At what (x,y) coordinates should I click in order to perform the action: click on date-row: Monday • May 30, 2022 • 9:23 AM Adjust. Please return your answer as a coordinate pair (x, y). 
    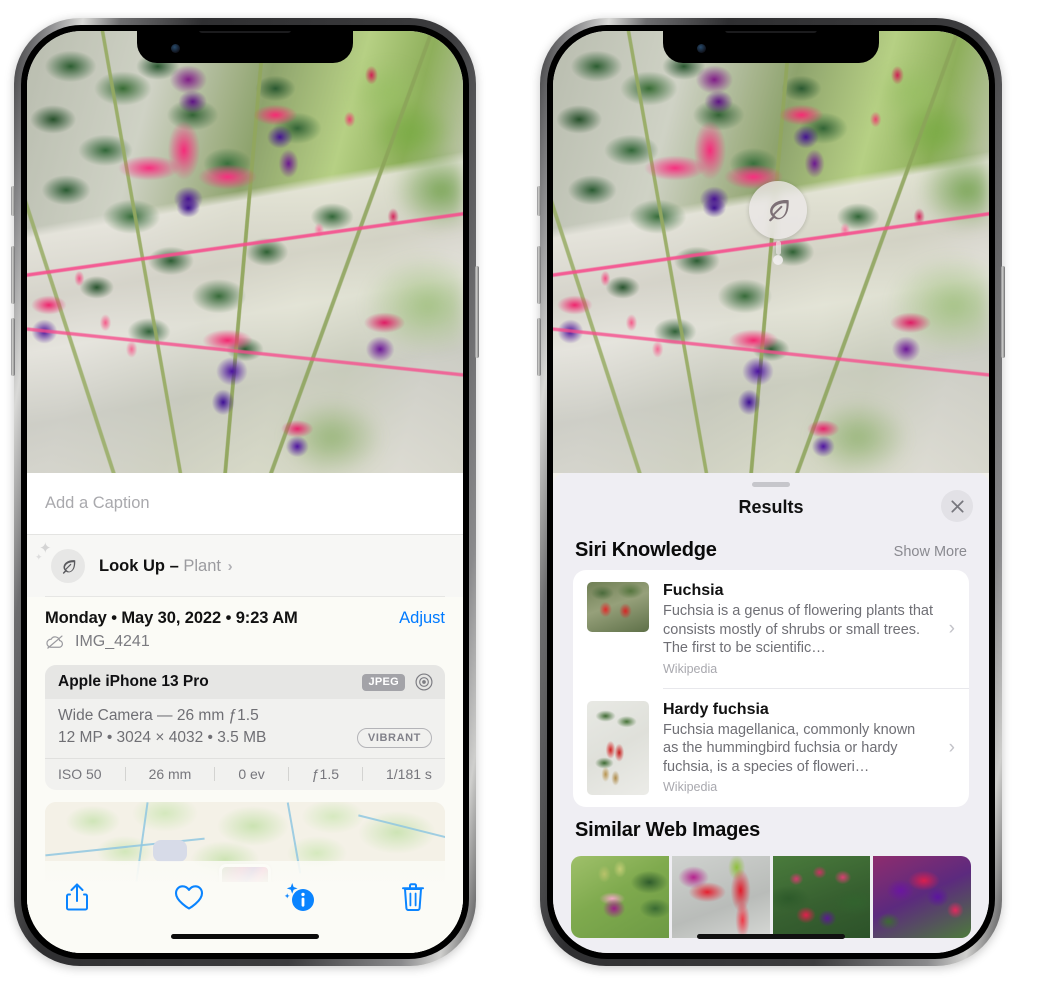
    Looking at the image, I should click on (245, 612).